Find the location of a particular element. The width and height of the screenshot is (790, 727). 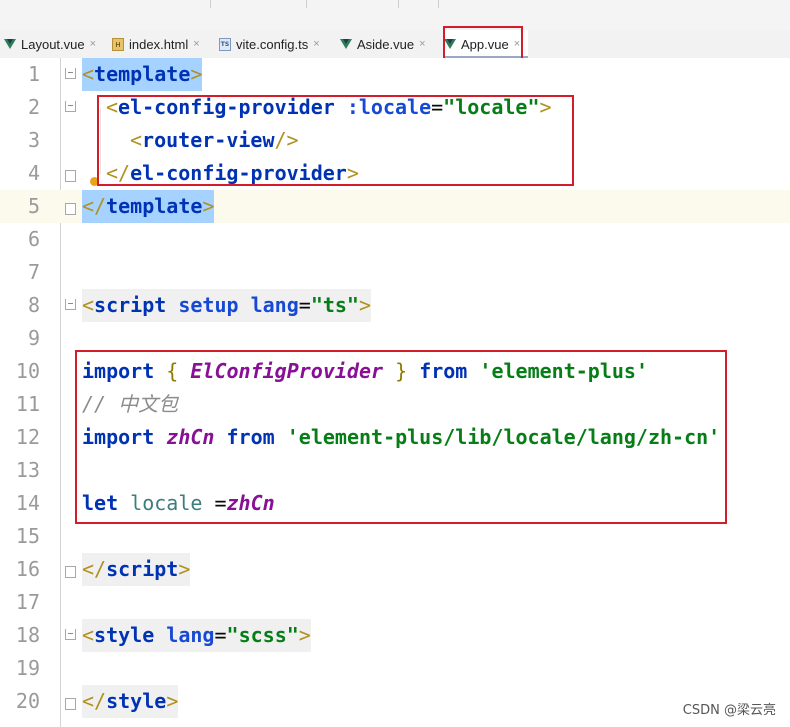

code-line: 6 is located at coordinates (395, 239).